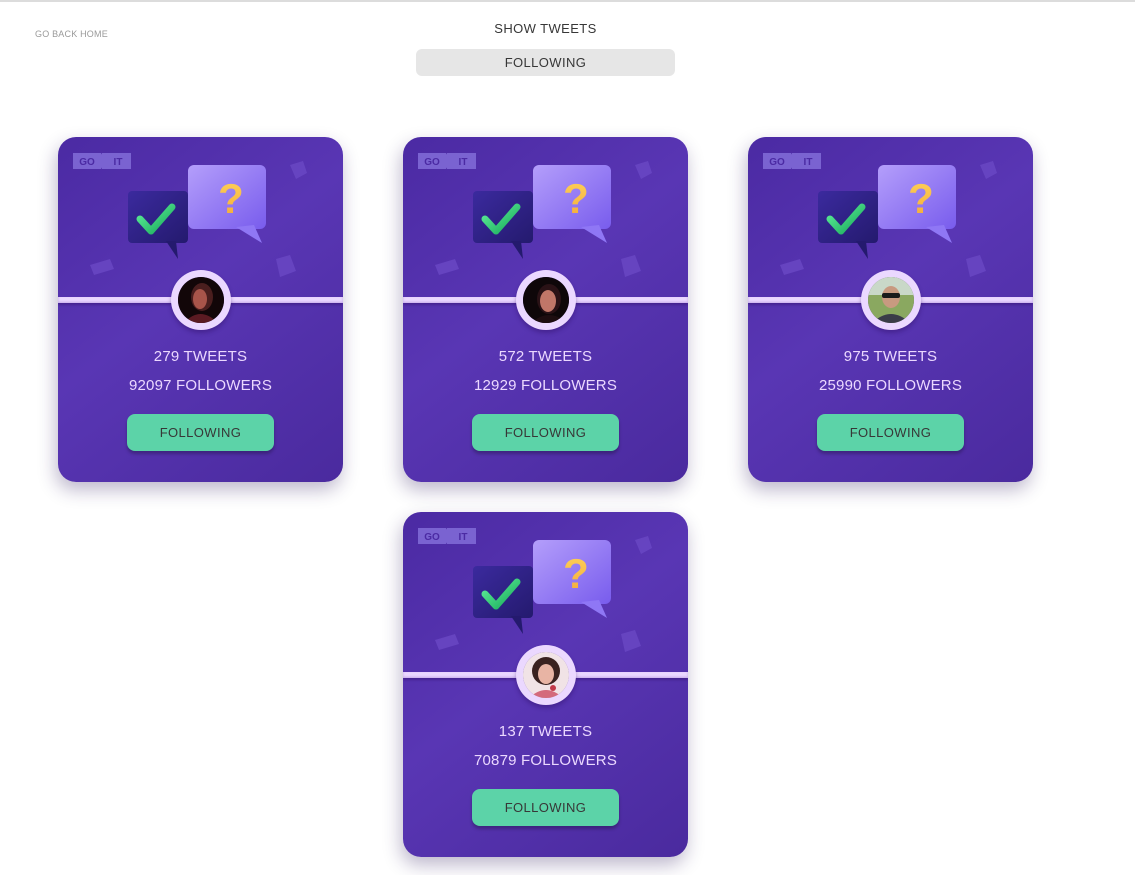 This screenshot has width=1135, height=875. Describe the element at coordinates (200, 385) in the screenshot. I see `followers-count: 92097 FOLLOWERS` at that location.